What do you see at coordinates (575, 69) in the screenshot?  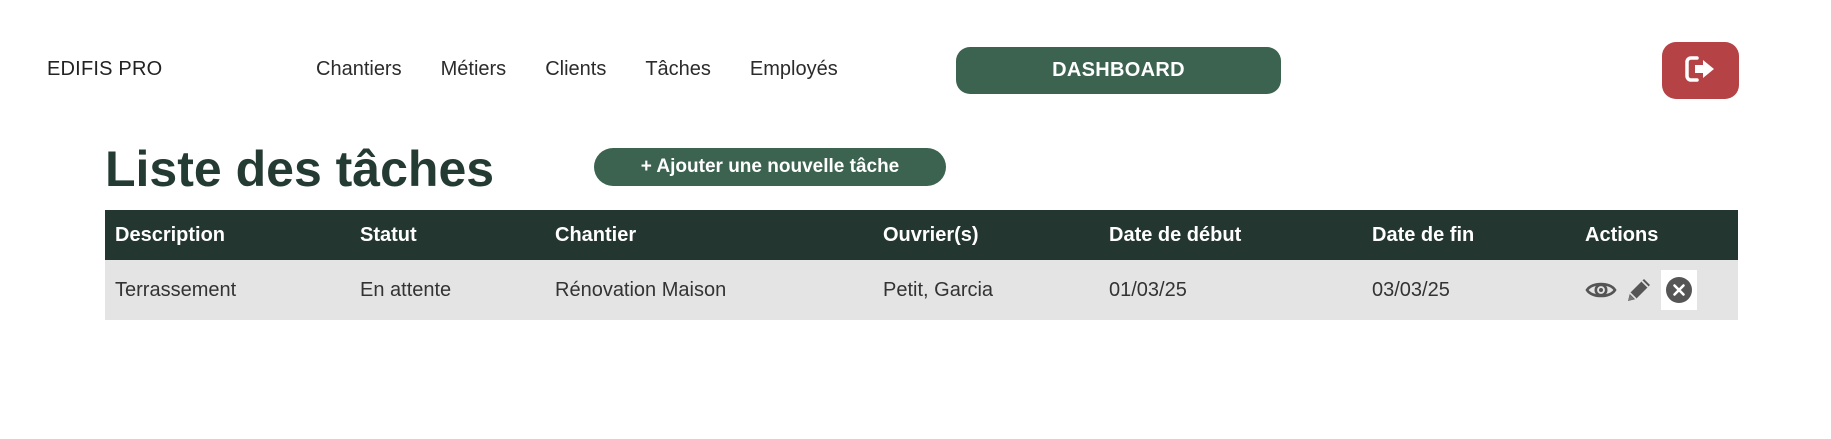 I see `nav-clients: Clients` at bounding box center [575, 69].